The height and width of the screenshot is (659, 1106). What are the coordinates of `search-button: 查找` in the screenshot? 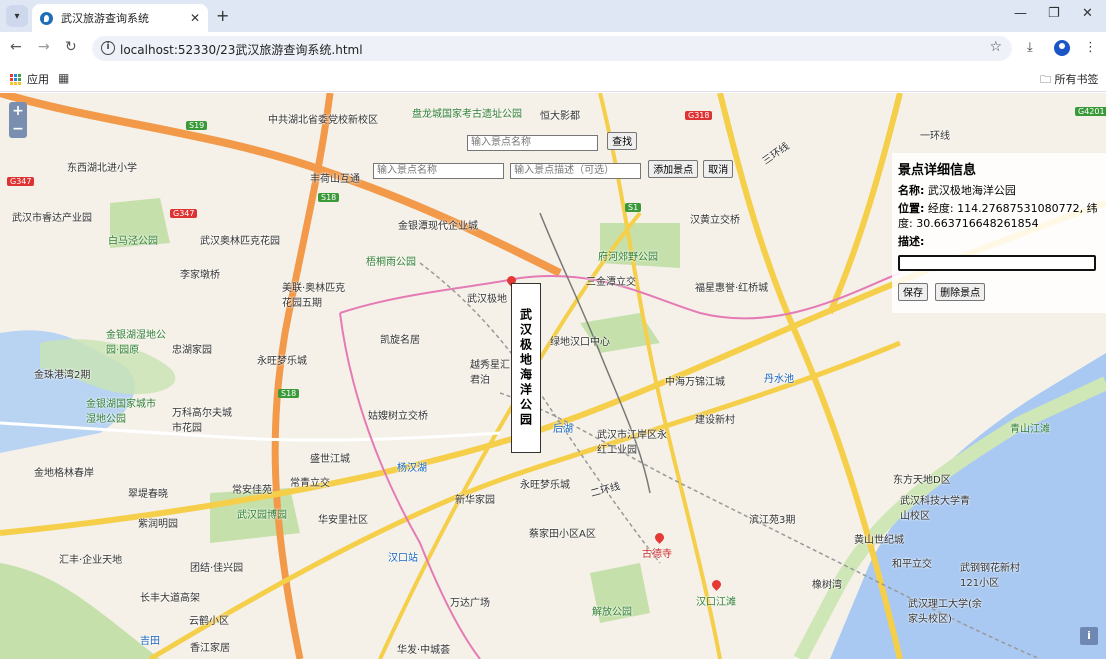 It's located at (622, 140).